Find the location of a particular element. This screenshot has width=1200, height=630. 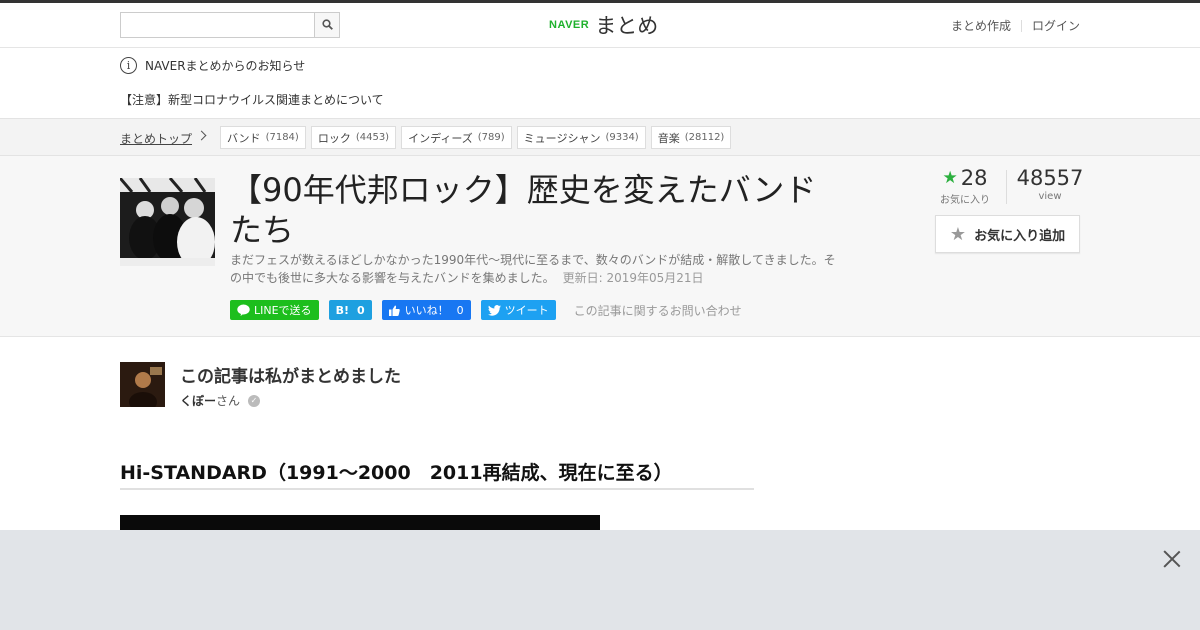

view-count: 48557 view is located at coordinates (1050, 184).